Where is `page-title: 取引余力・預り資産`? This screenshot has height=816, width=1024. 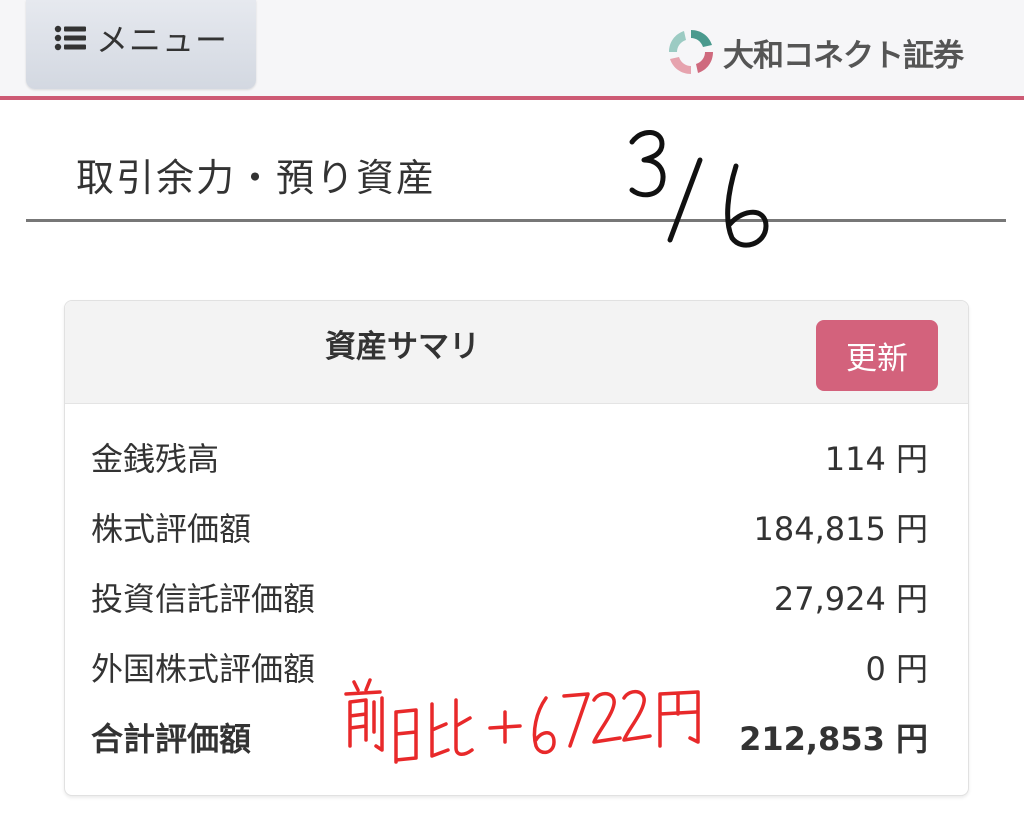
page-title: 取引余力・預り資産 is located at coordinates (256, 178).